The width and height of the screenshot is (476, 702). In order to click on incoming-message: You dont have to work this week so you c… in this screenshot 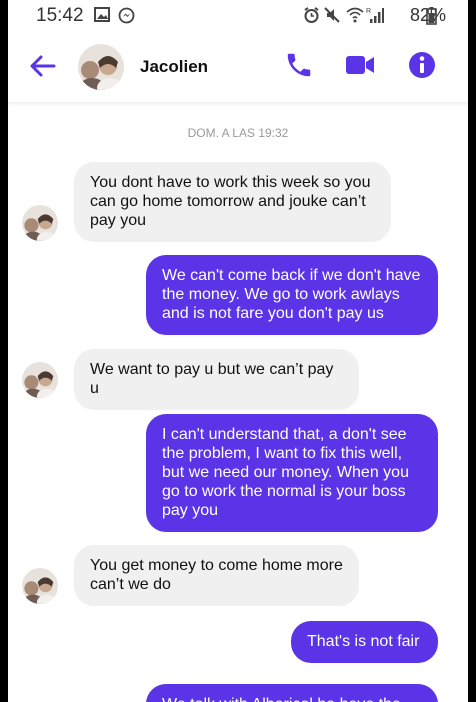, I will do `click(232, 202)`.